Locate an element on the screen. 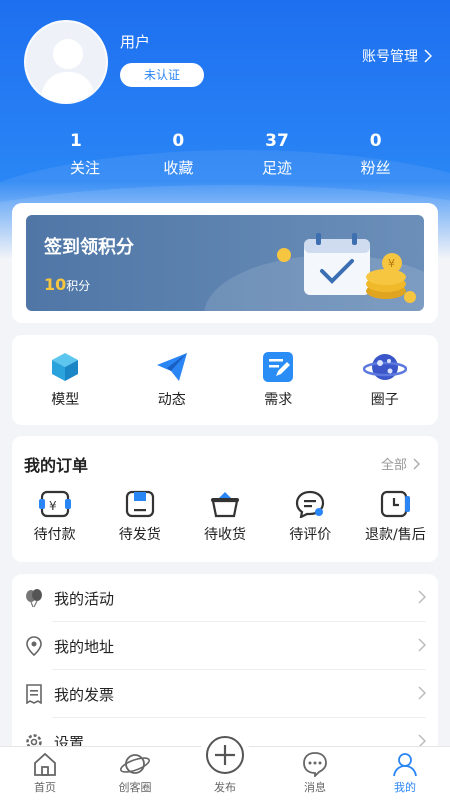 This screenshot has width=450, height=800. order-refund: 退款/售后 is located at coordinates (395, 517).